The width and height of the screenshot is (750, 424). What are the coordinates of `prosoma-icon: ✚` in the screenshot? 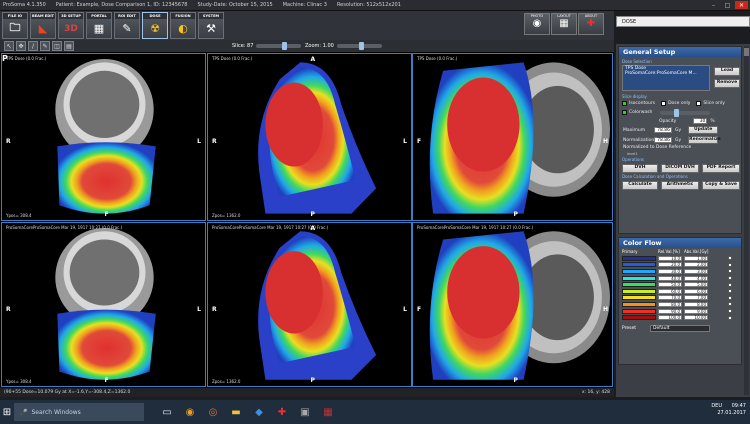 It's located at (282, 412).